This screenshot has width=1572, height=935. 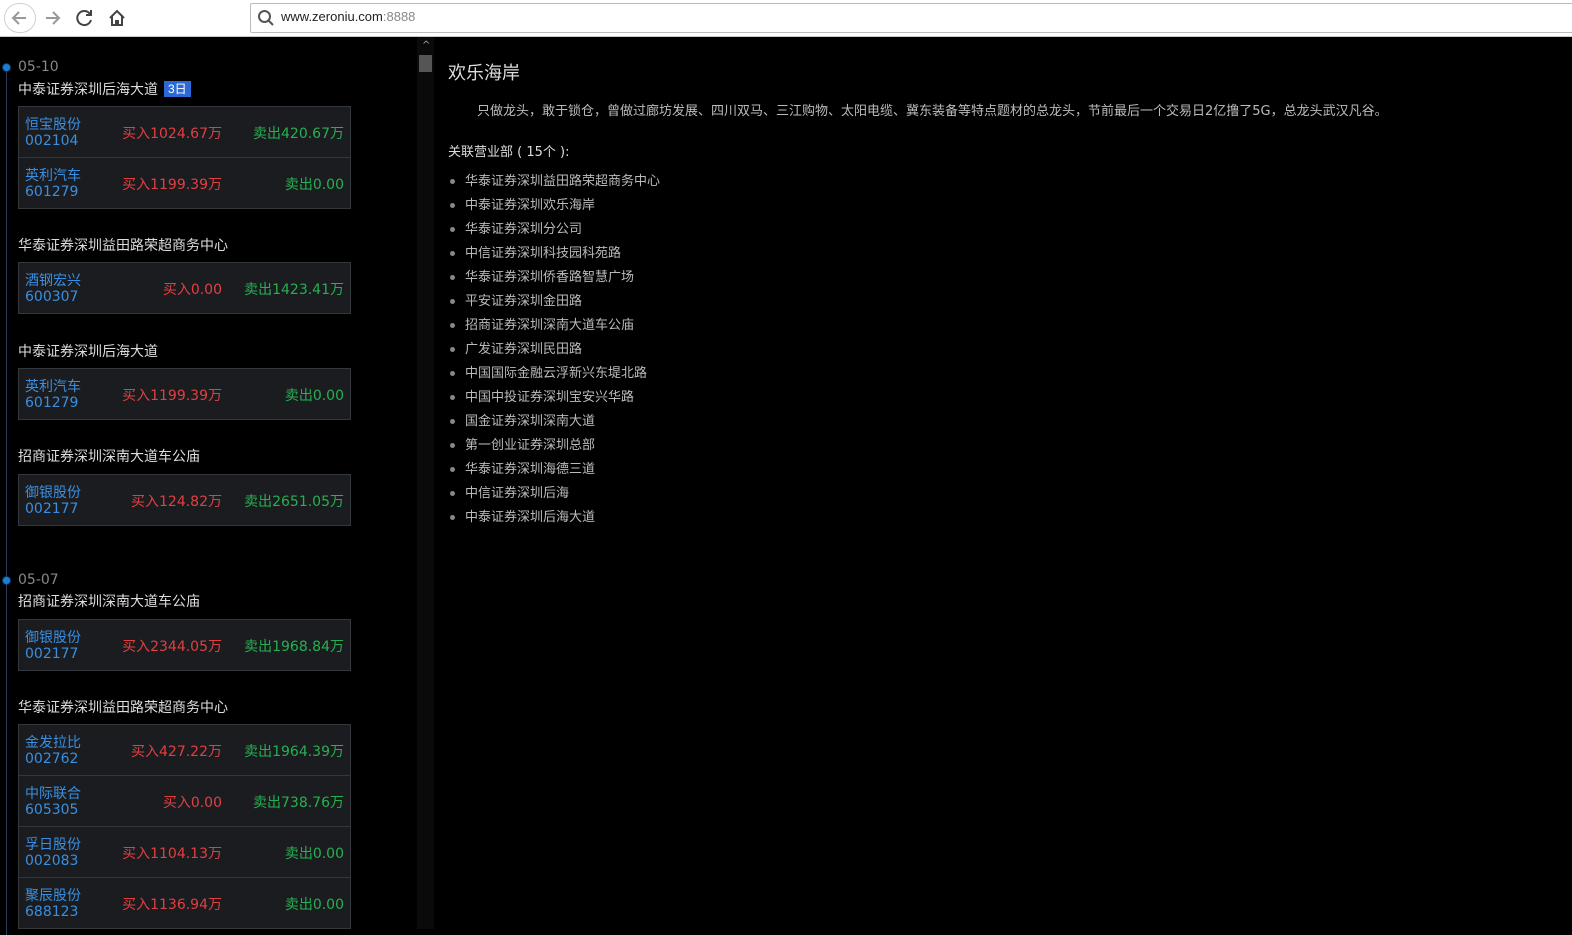 What do you see at coordinates (524, 349) in the screenshot?
I see `list-item-label: 广发证券深圳民田路` at bounding box center [524, 349].